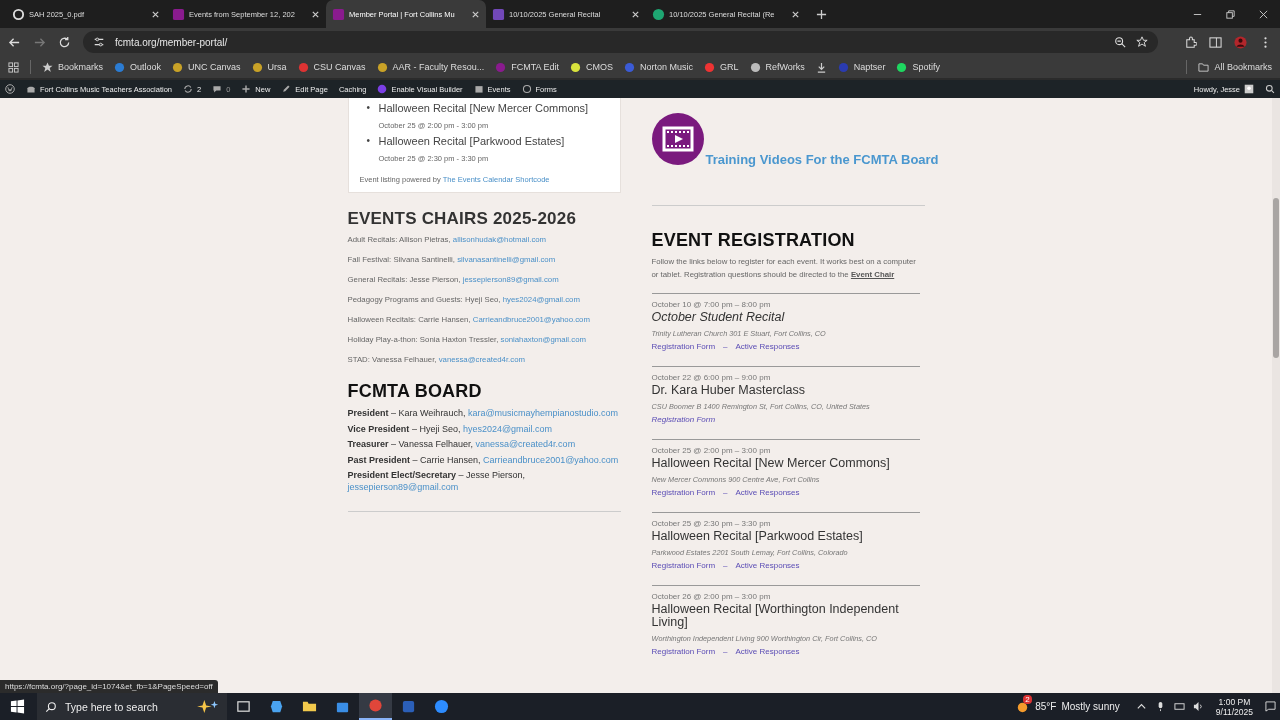  I want to click on taskbar-search-field: Type here to search, so click(132, 706).